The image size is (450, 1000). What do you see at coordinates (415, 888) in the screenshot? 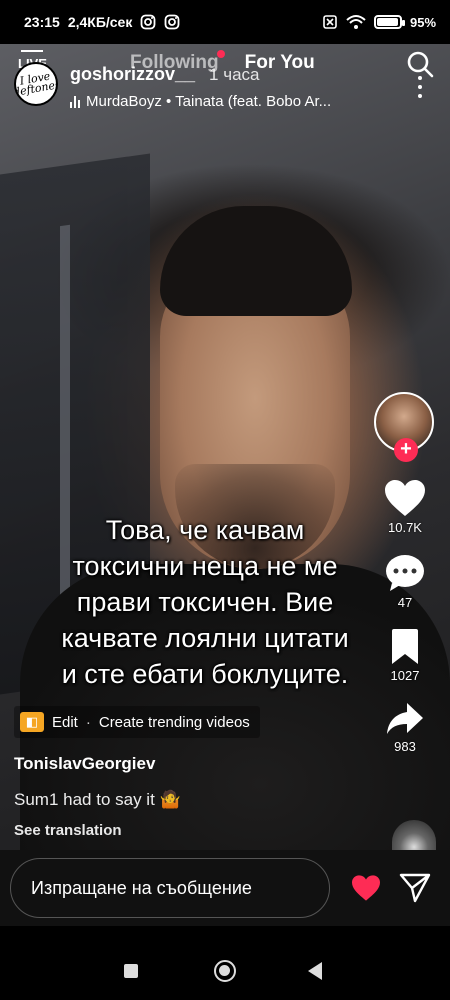
I see `send-icon` at bounding box center [415, 888].